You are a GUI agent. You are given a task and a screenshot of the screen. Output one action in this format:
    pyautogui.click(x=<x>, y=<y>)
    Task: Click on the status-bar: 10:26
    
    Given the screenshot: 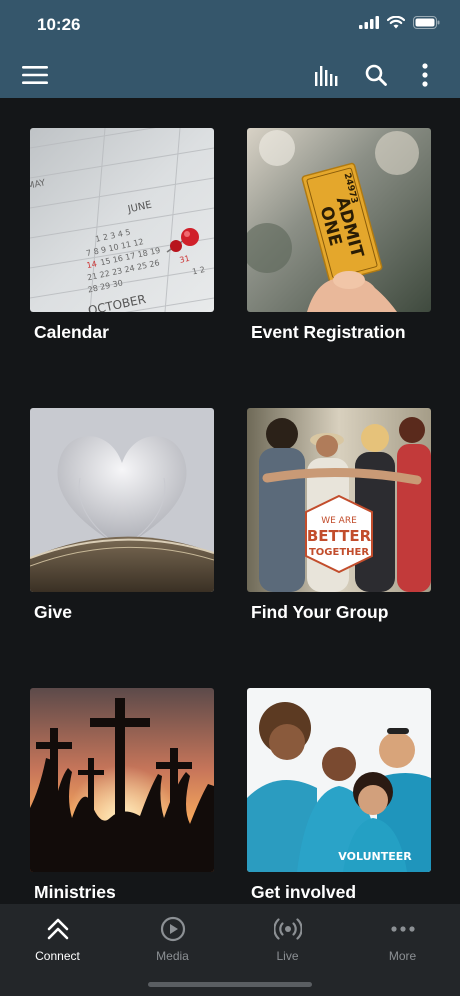 What is the action you would take?
    pyautogui.click(x=230, y=25)
    